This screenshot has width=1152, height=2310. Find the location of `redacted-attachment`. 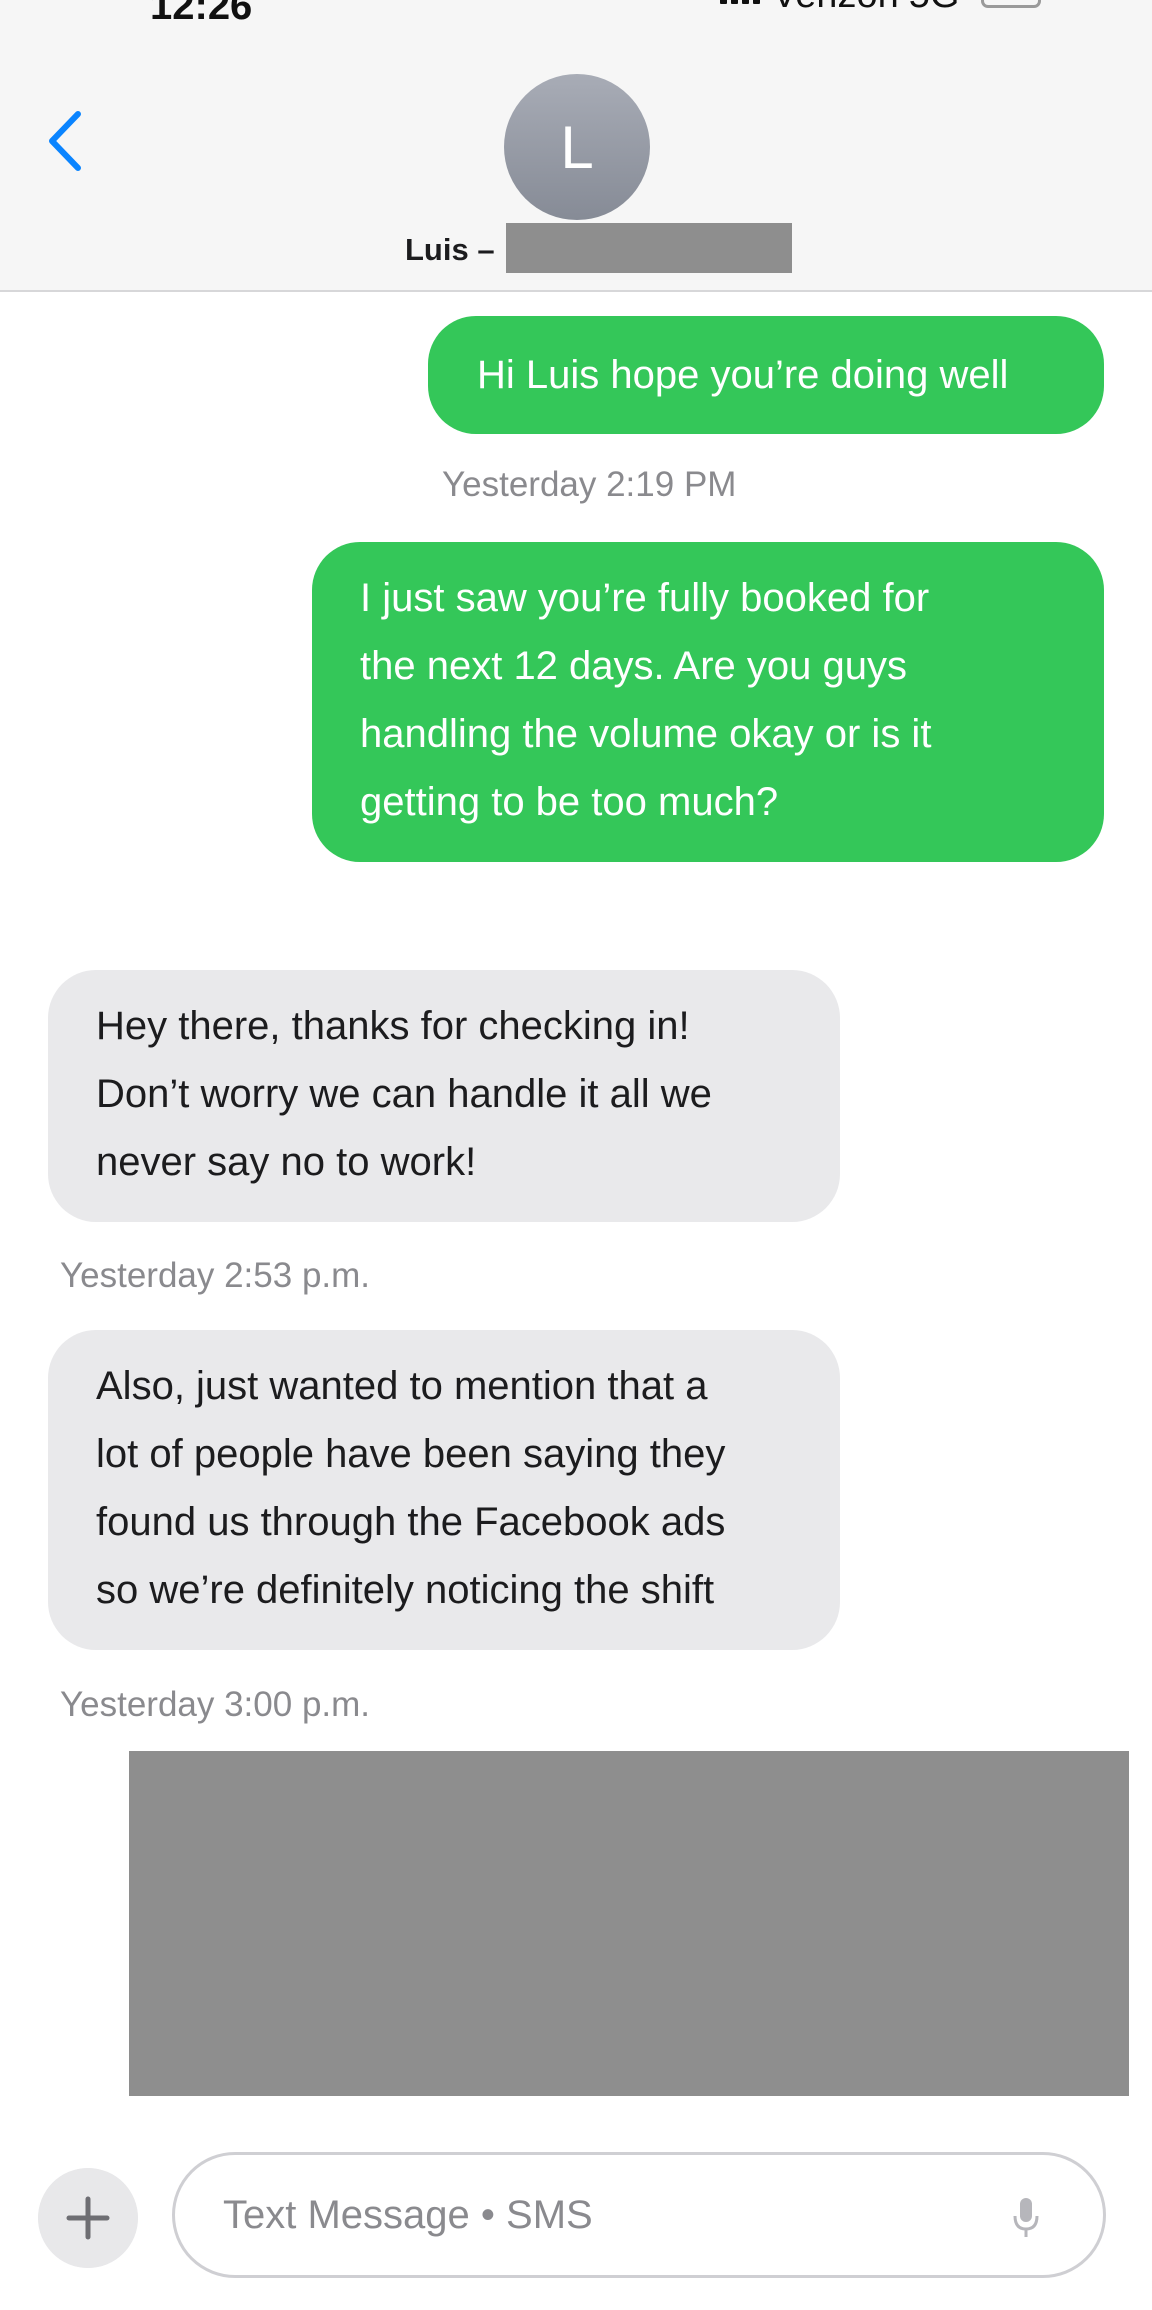

redacted-attachment is located at coordinates (629, 1923).